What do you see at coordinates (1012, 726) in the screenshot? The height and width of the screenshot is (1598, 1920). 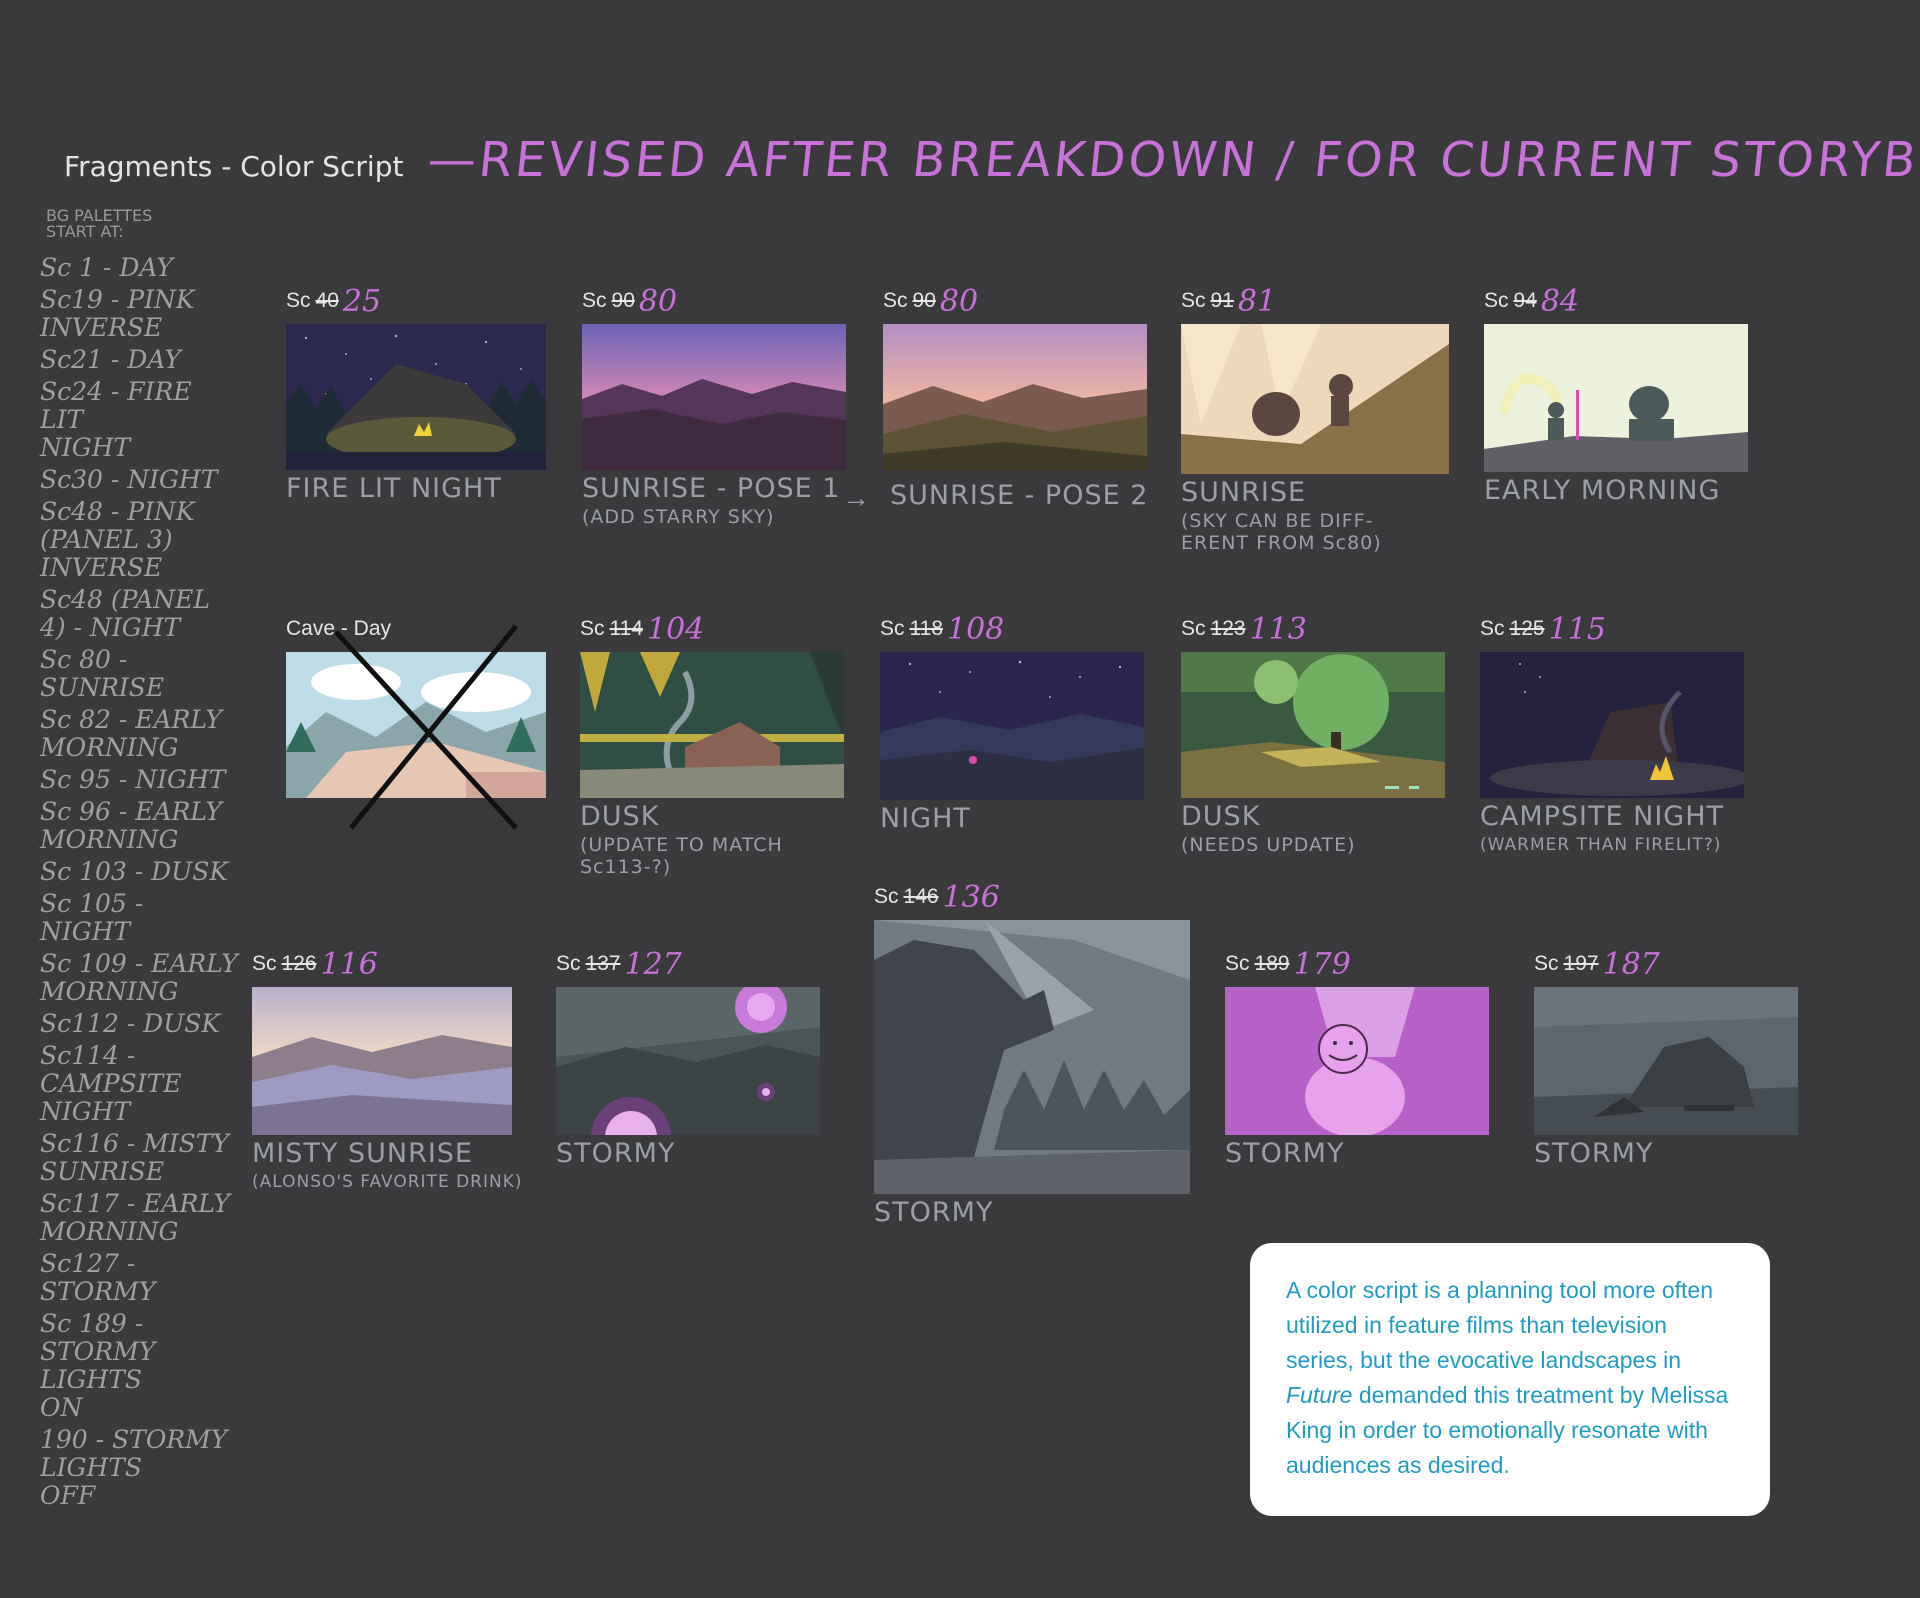 I see `thumbnail-night` at bounding box center [1012, 726].